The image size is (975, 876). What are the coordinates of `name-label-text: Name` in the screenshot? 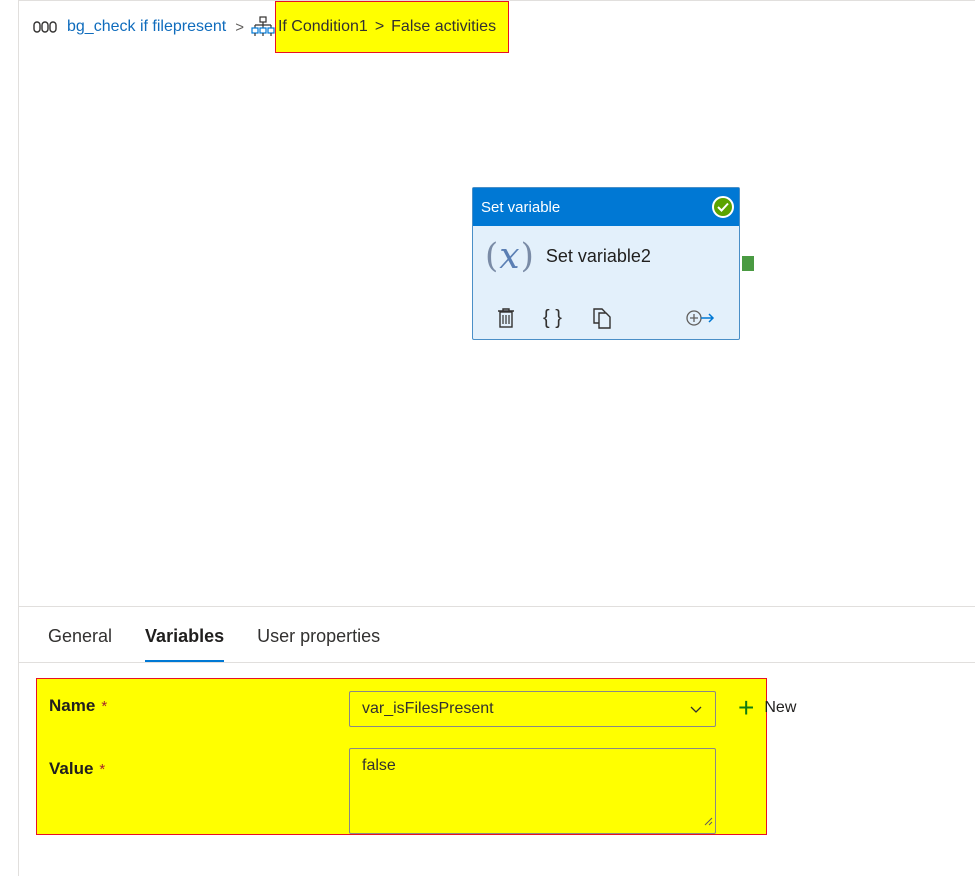 It's located at (72, 705).